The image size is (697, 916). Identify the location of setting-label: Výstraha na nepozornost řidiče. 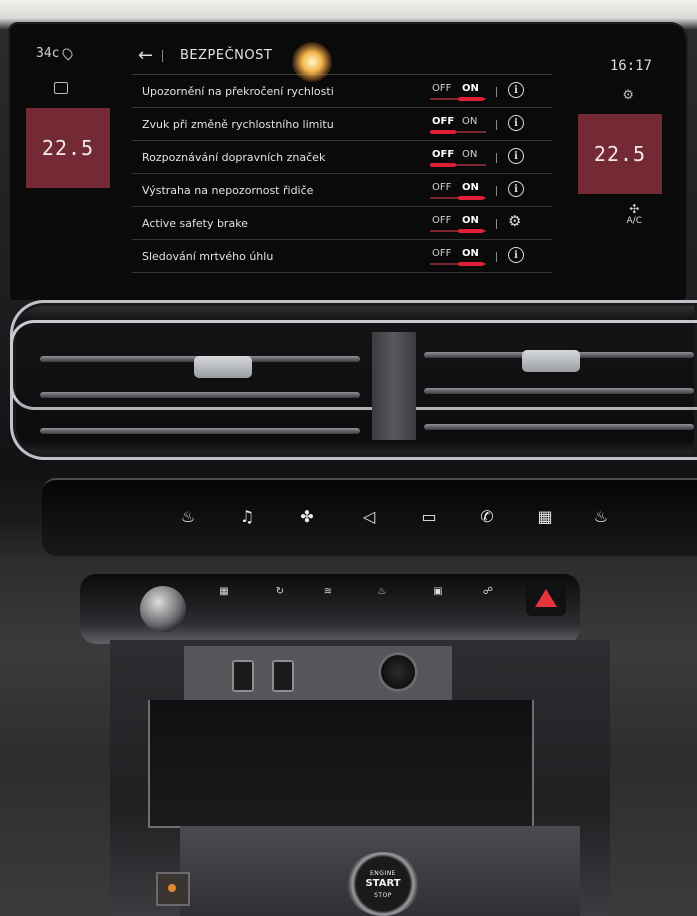
(228, 190).